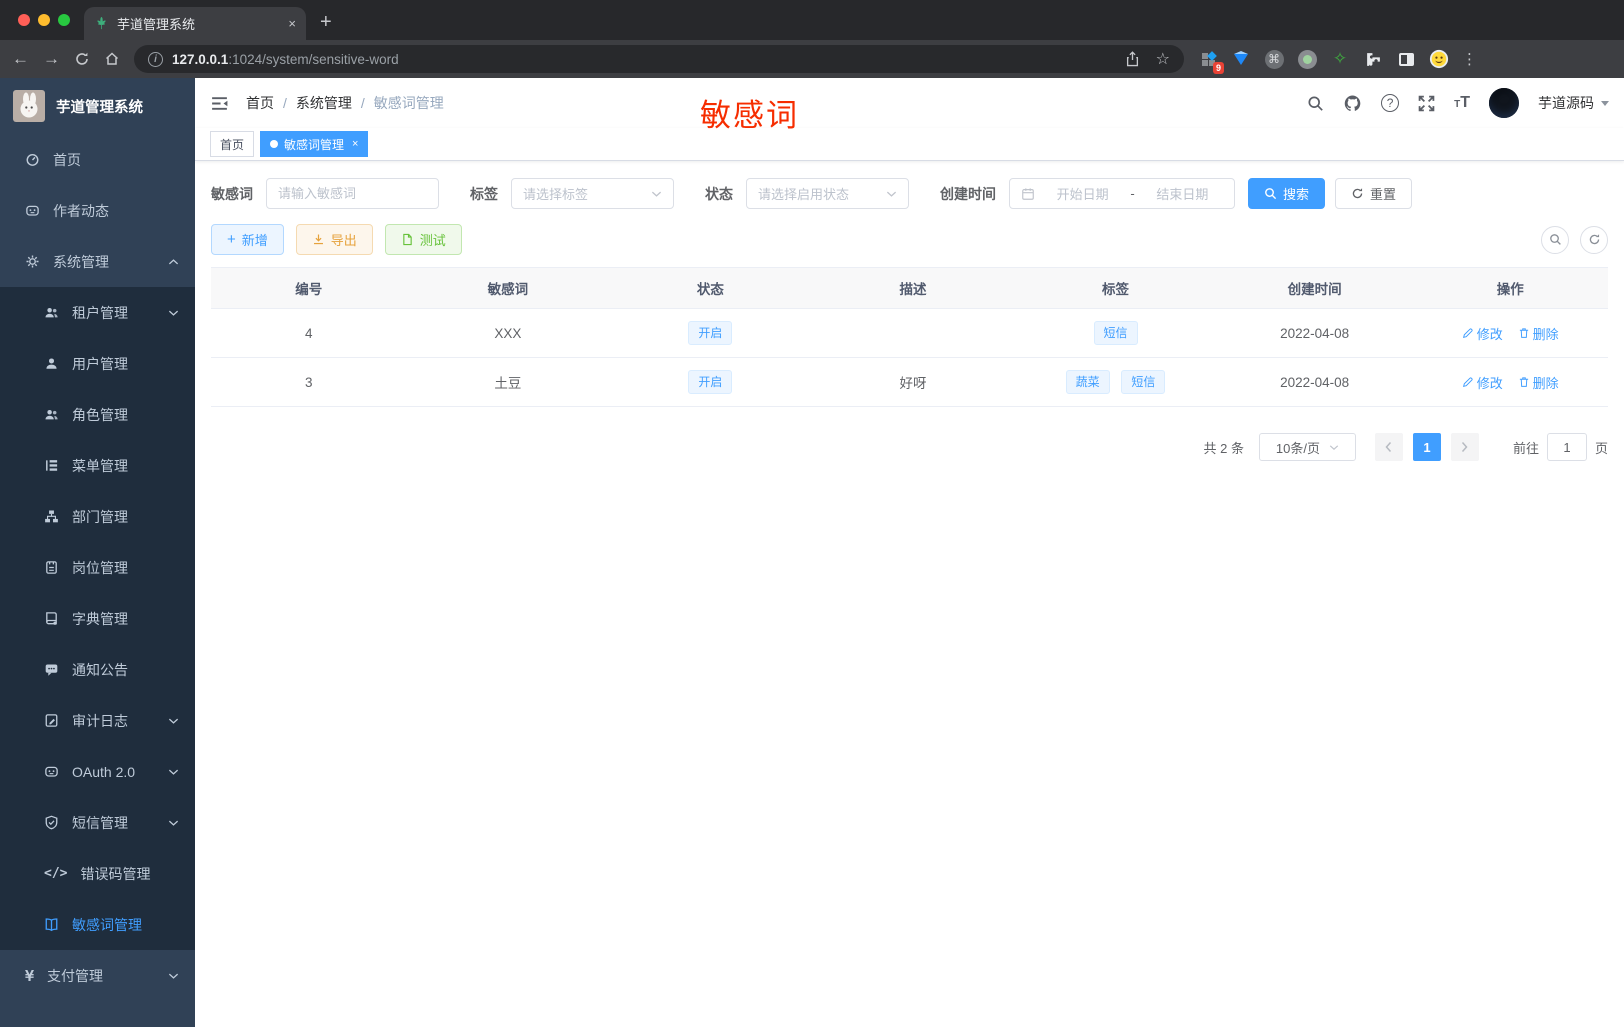 The height and width of the screenshot is (1027, 1624). What do you see at coordinates (200, 59) in the screenshot?
I see `url-host: 127.0.0.1` at bounding box center [200, 59].